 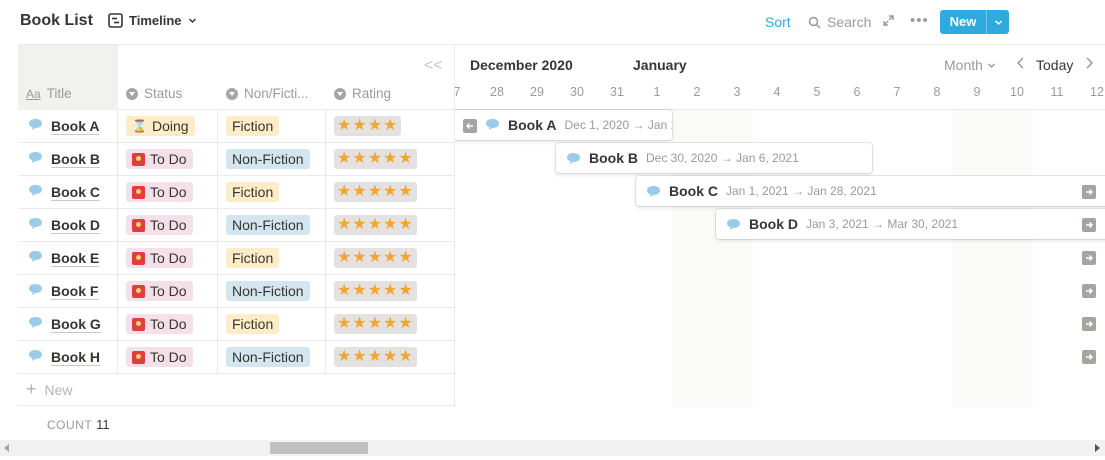 What do you see at coordinates (168, 126) in the screenshot?
I see `status-cell: ⌛ Doing` at bounding box center [168, 126].